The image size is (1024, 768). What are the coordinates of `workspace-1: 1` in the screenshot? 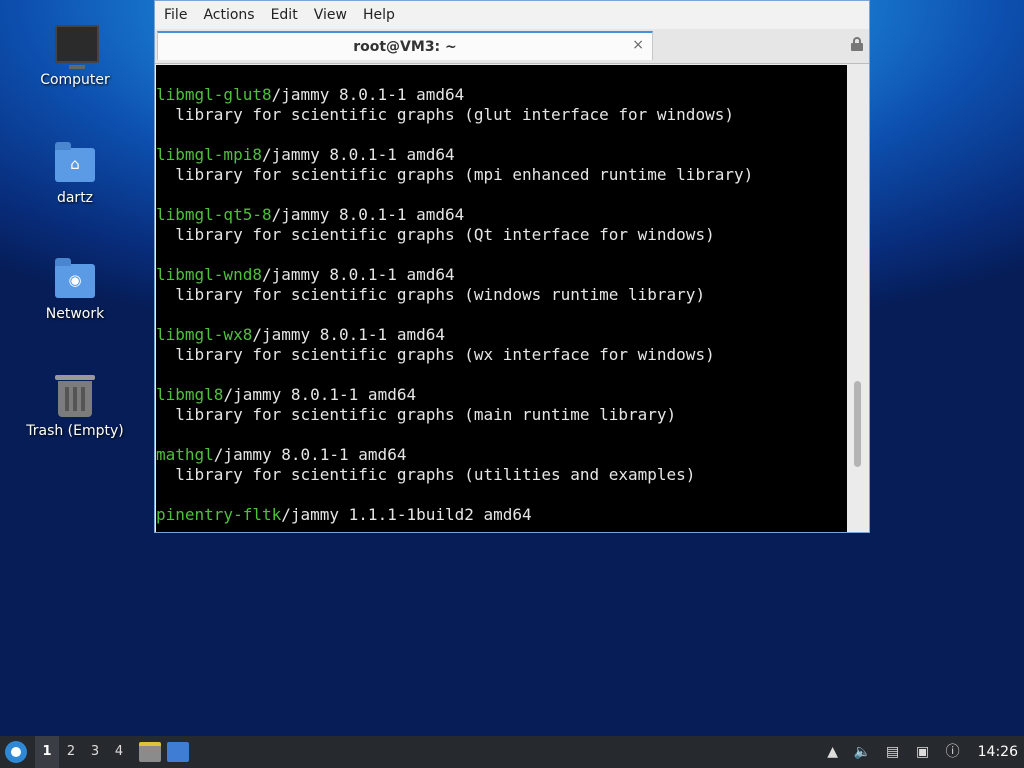 It's located at (47, 752).